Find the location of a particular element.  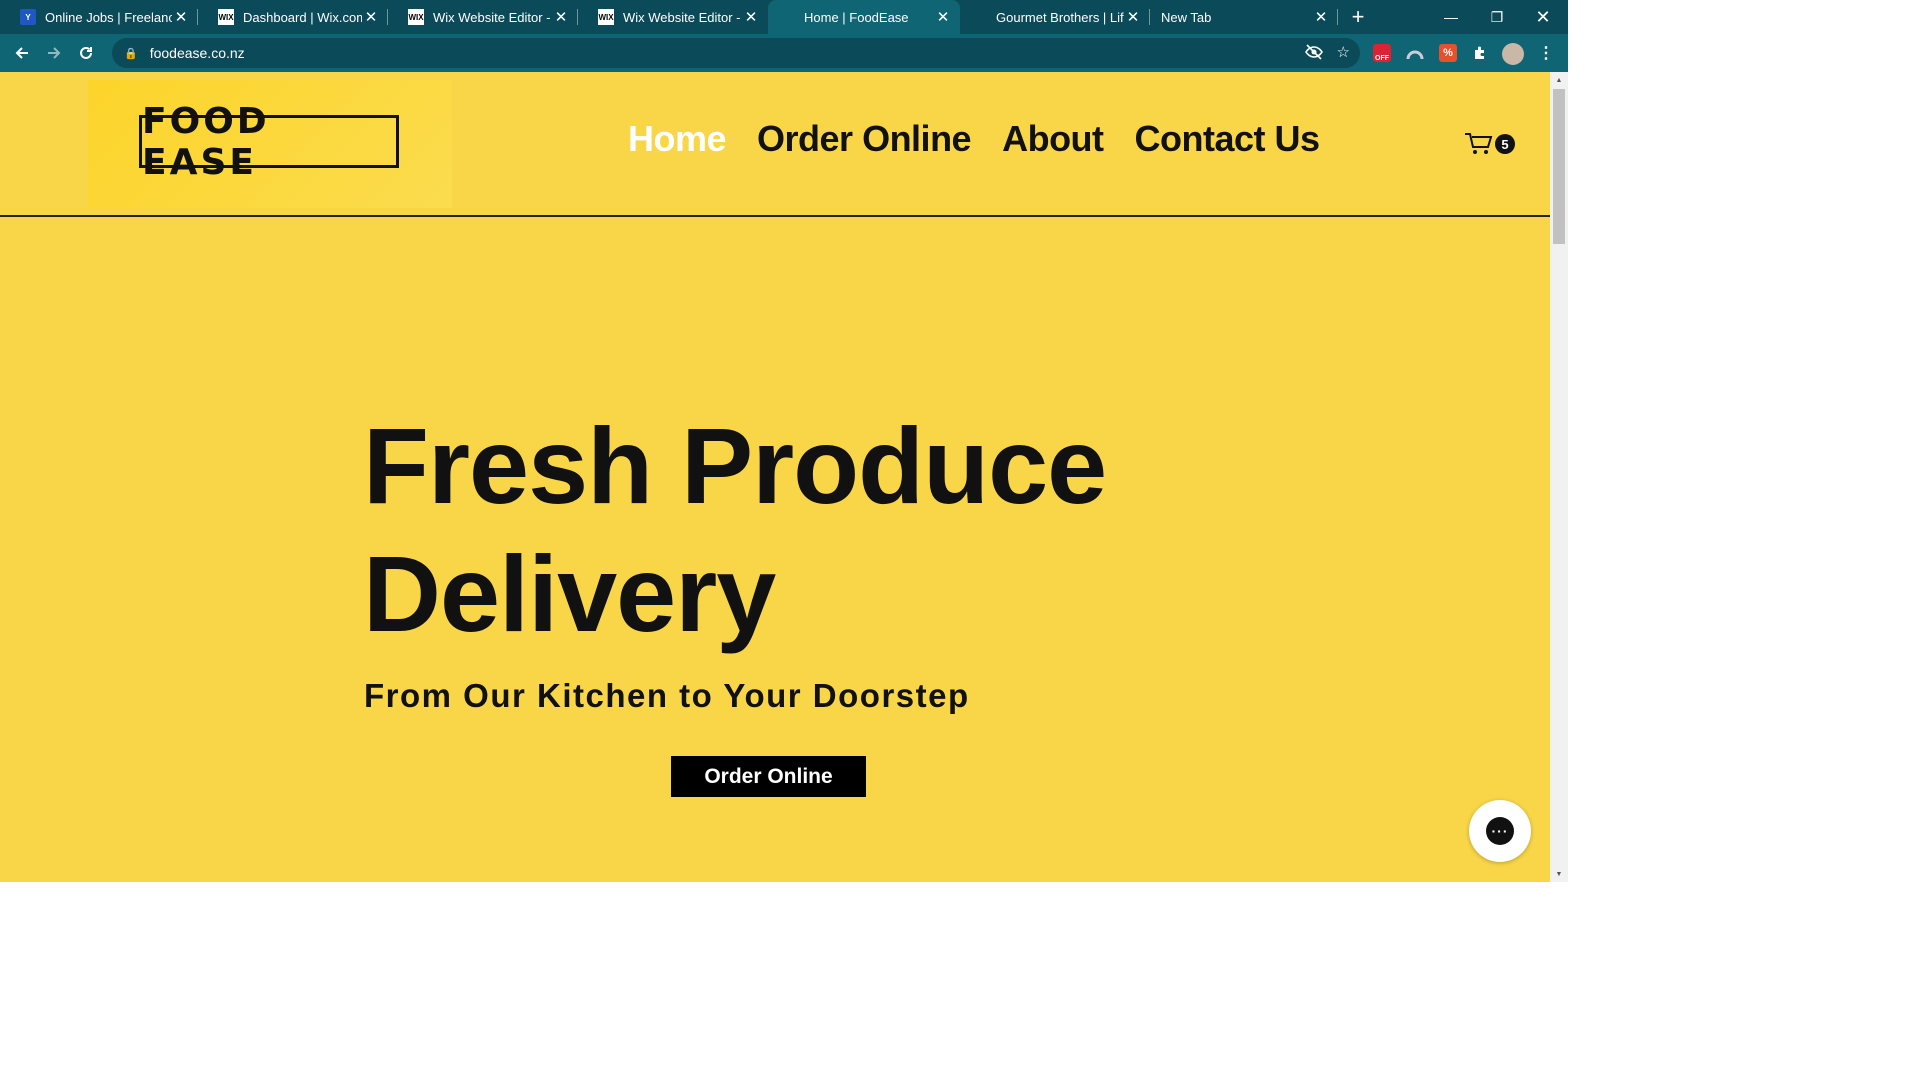

reload-button is located at coordinates (86, 53).